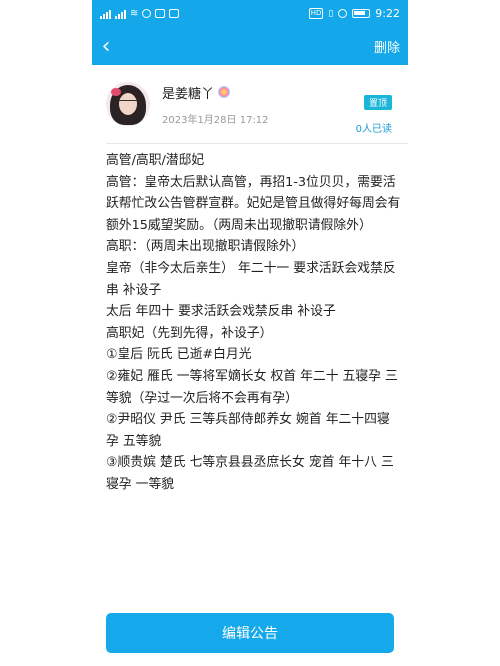 The image size is (500, 666). Describe the element at coordinates (224, 92) in the screenshot. I see `candy-icon` at that location.